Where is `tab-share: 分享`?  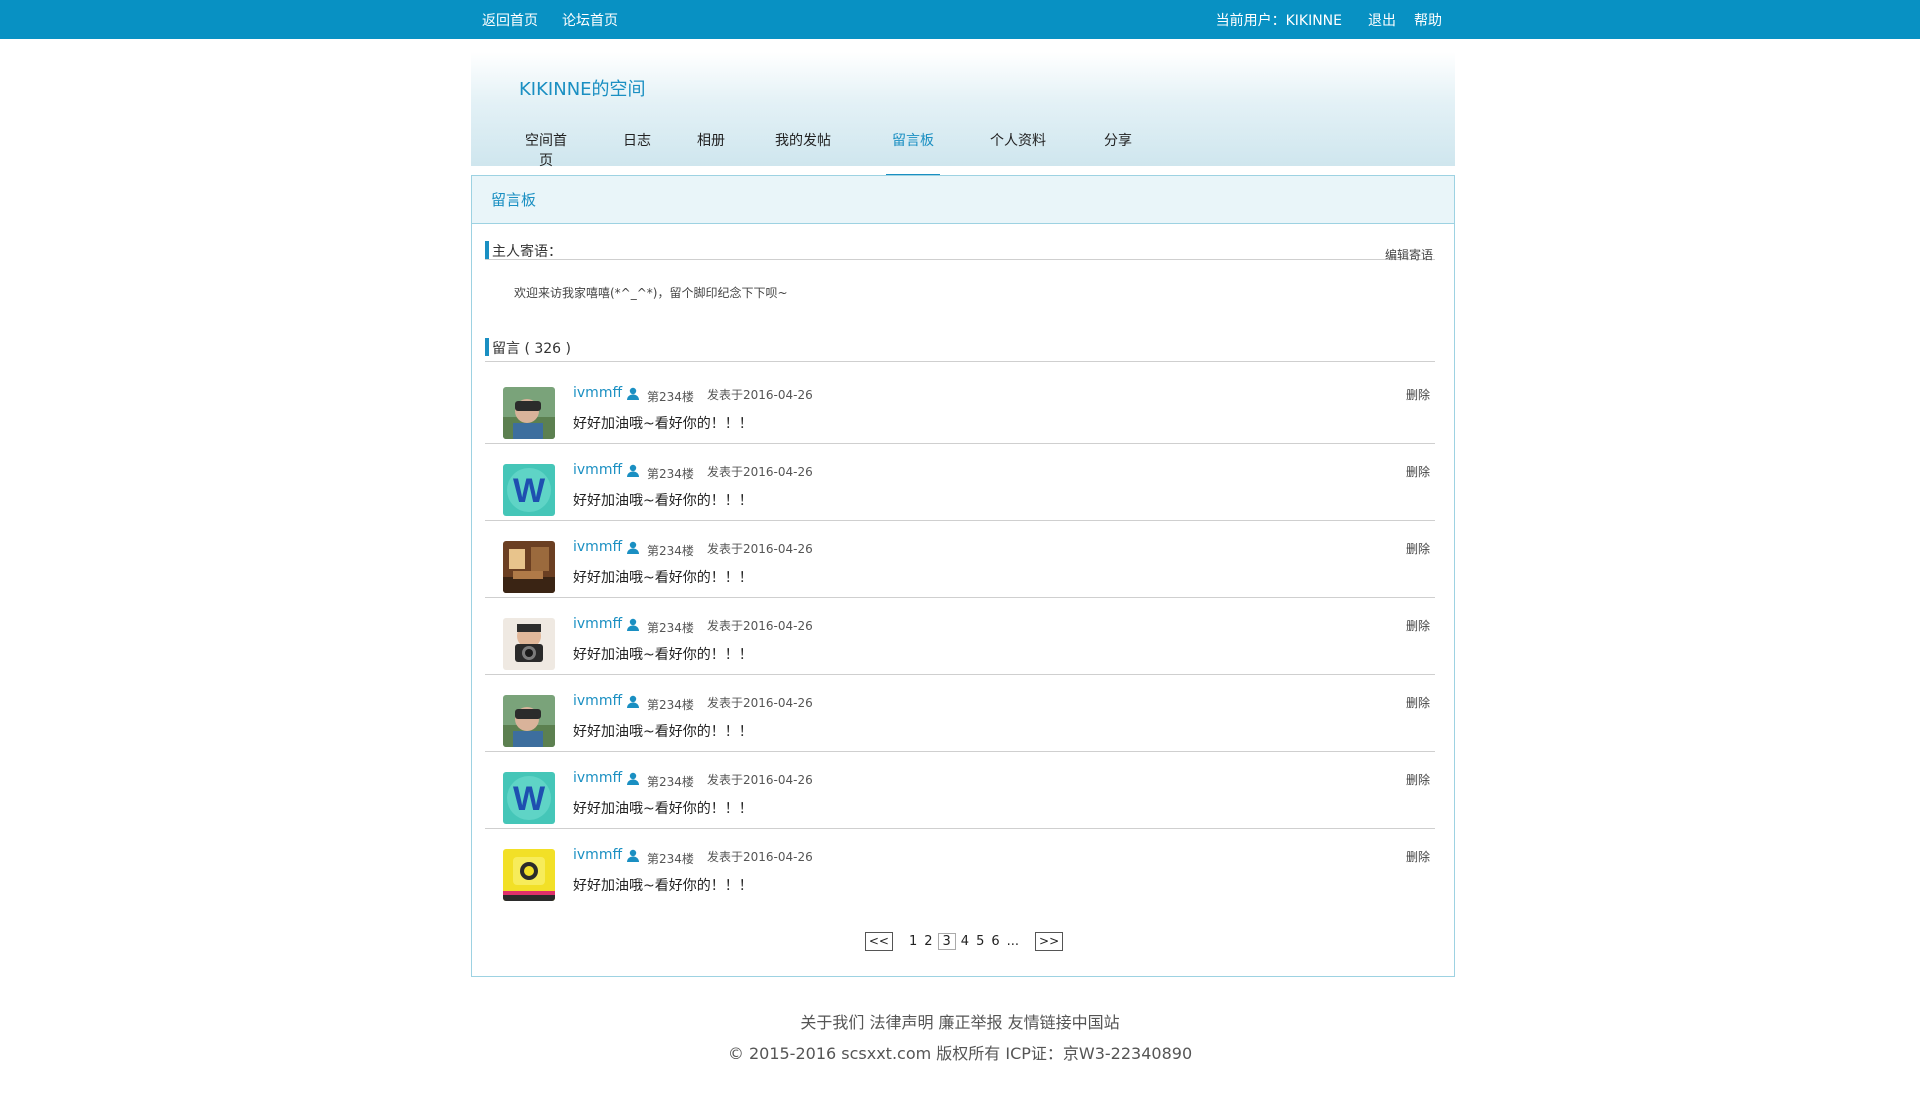
tab-share: 分享 is located at coordinates (1118, 153).